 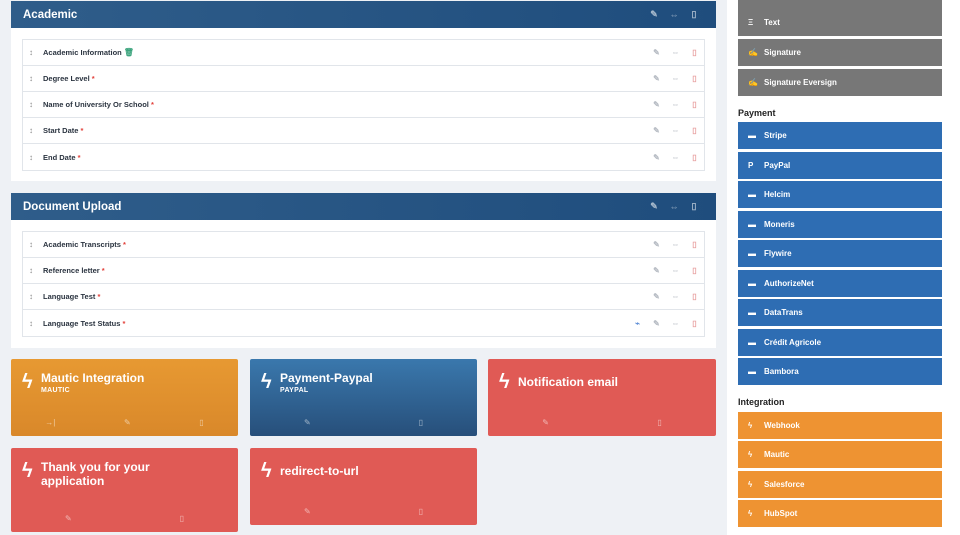 What do you see at coordinates (124, 490) in the screenshot?
I see `action-card-thank-you: ϟ Thank you for your application ✎ ▯` at bounding box center [124, 490].